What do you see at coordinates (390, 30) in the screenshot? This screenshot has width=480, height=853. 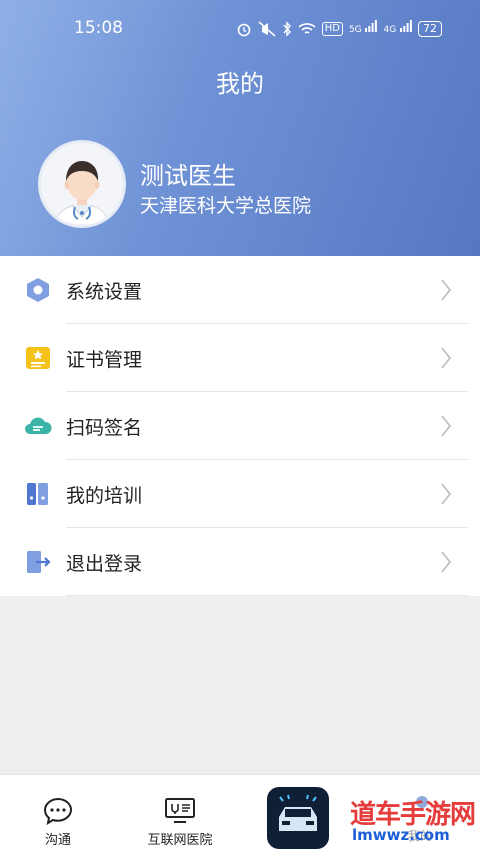 I see `signal-4g-label: 4G` at bounding box center [390, 30].